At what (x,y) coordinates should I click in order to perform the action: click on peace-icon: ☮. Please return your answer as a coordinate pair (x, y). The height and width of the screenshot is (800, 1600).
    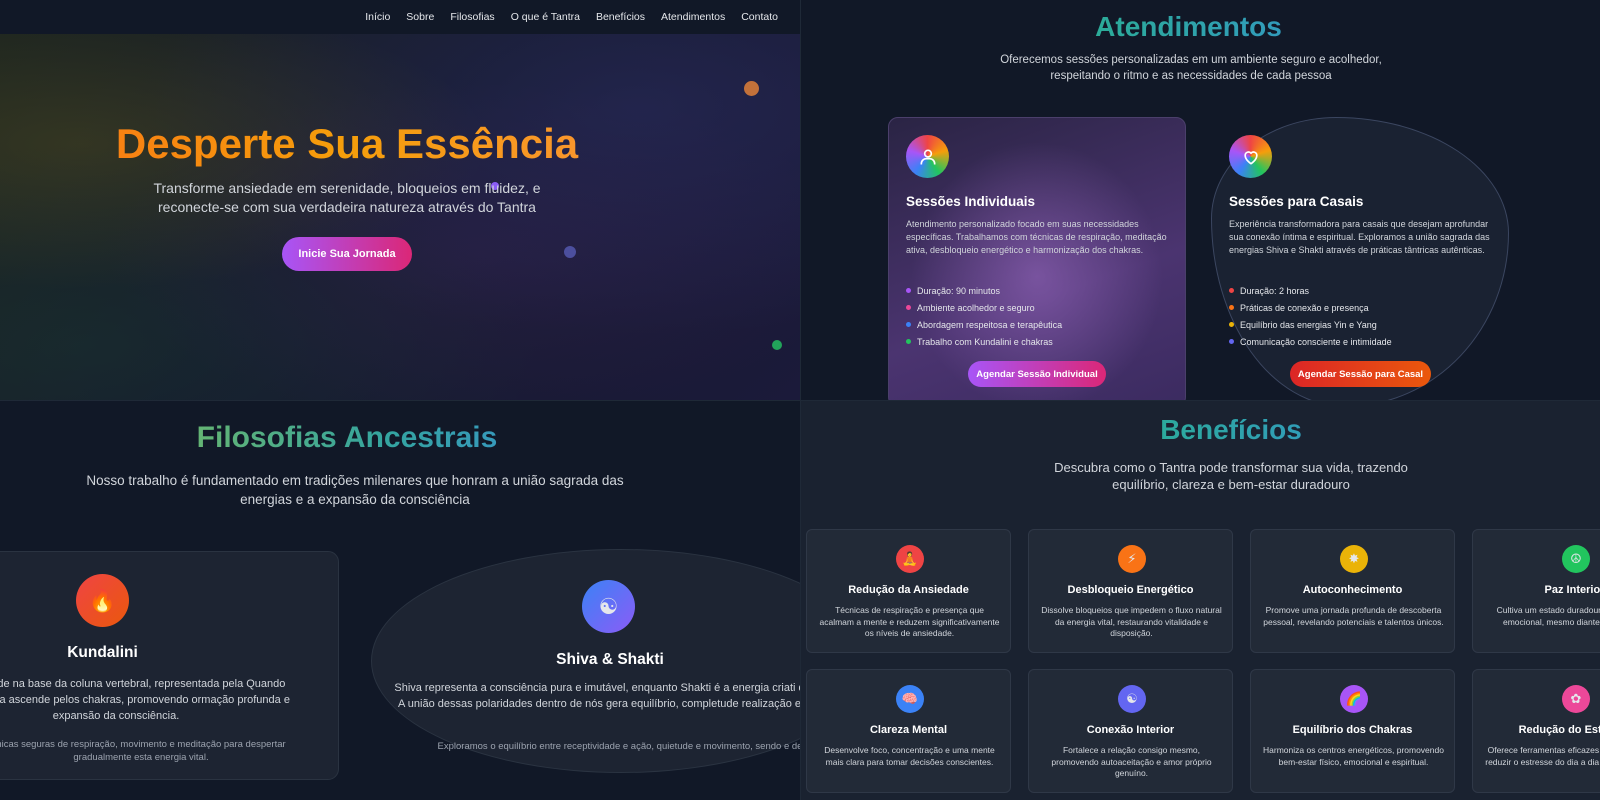
    Looking at the image, I should click on (1576, 559).